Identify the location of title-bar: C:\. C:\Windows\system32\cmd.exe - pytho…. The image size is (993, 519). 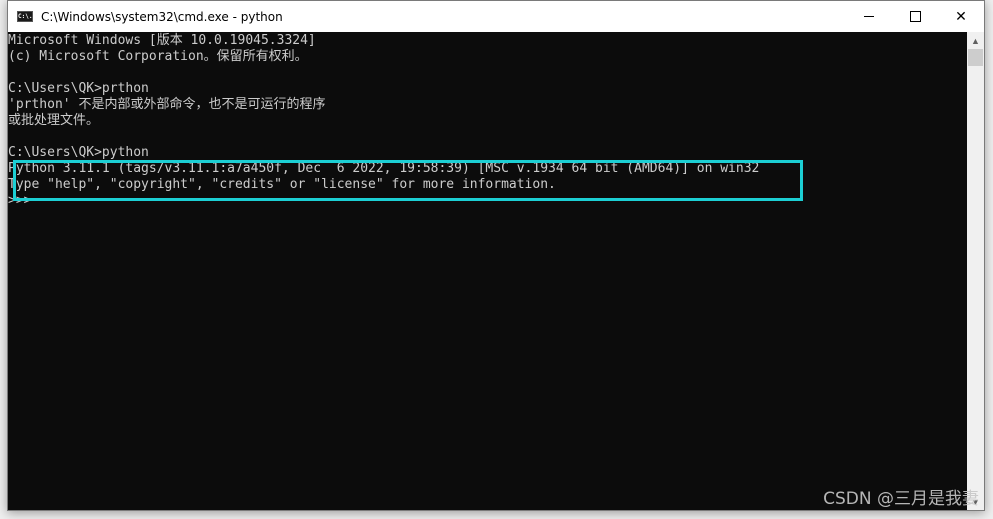
(496, 16).